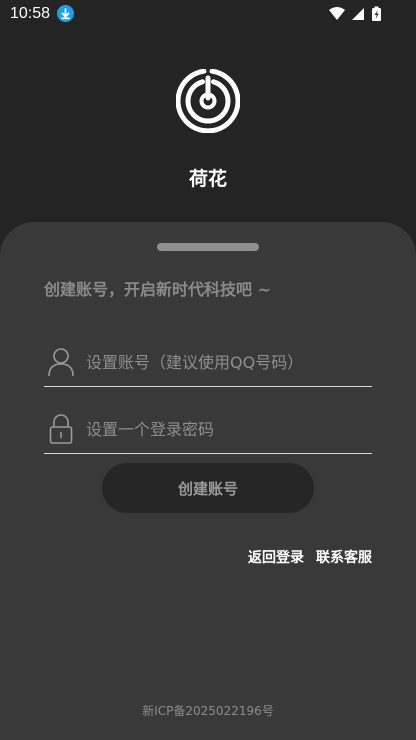 Image resolution: width=416 pixels, height=740 pixels. I want to click on wifi-icon, so click(337, 13).